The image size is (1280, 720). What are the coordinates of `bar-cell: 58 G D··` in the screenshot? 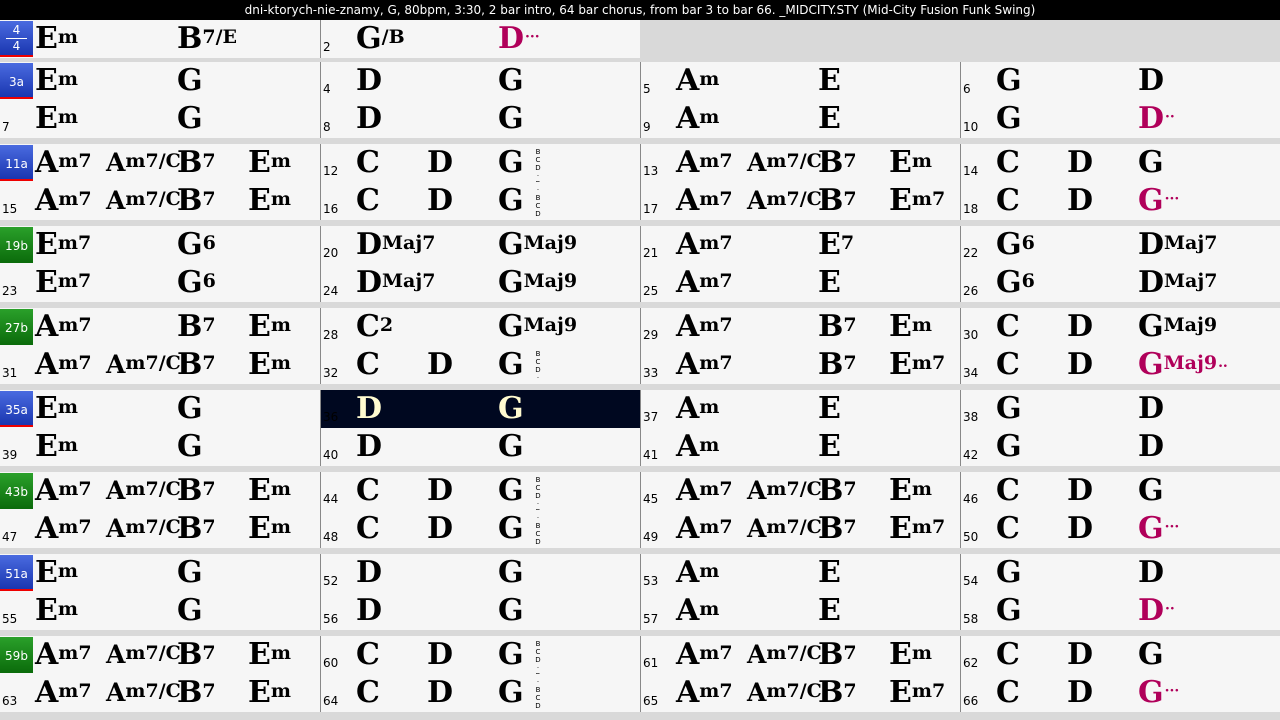 It's located at (1120, 611).